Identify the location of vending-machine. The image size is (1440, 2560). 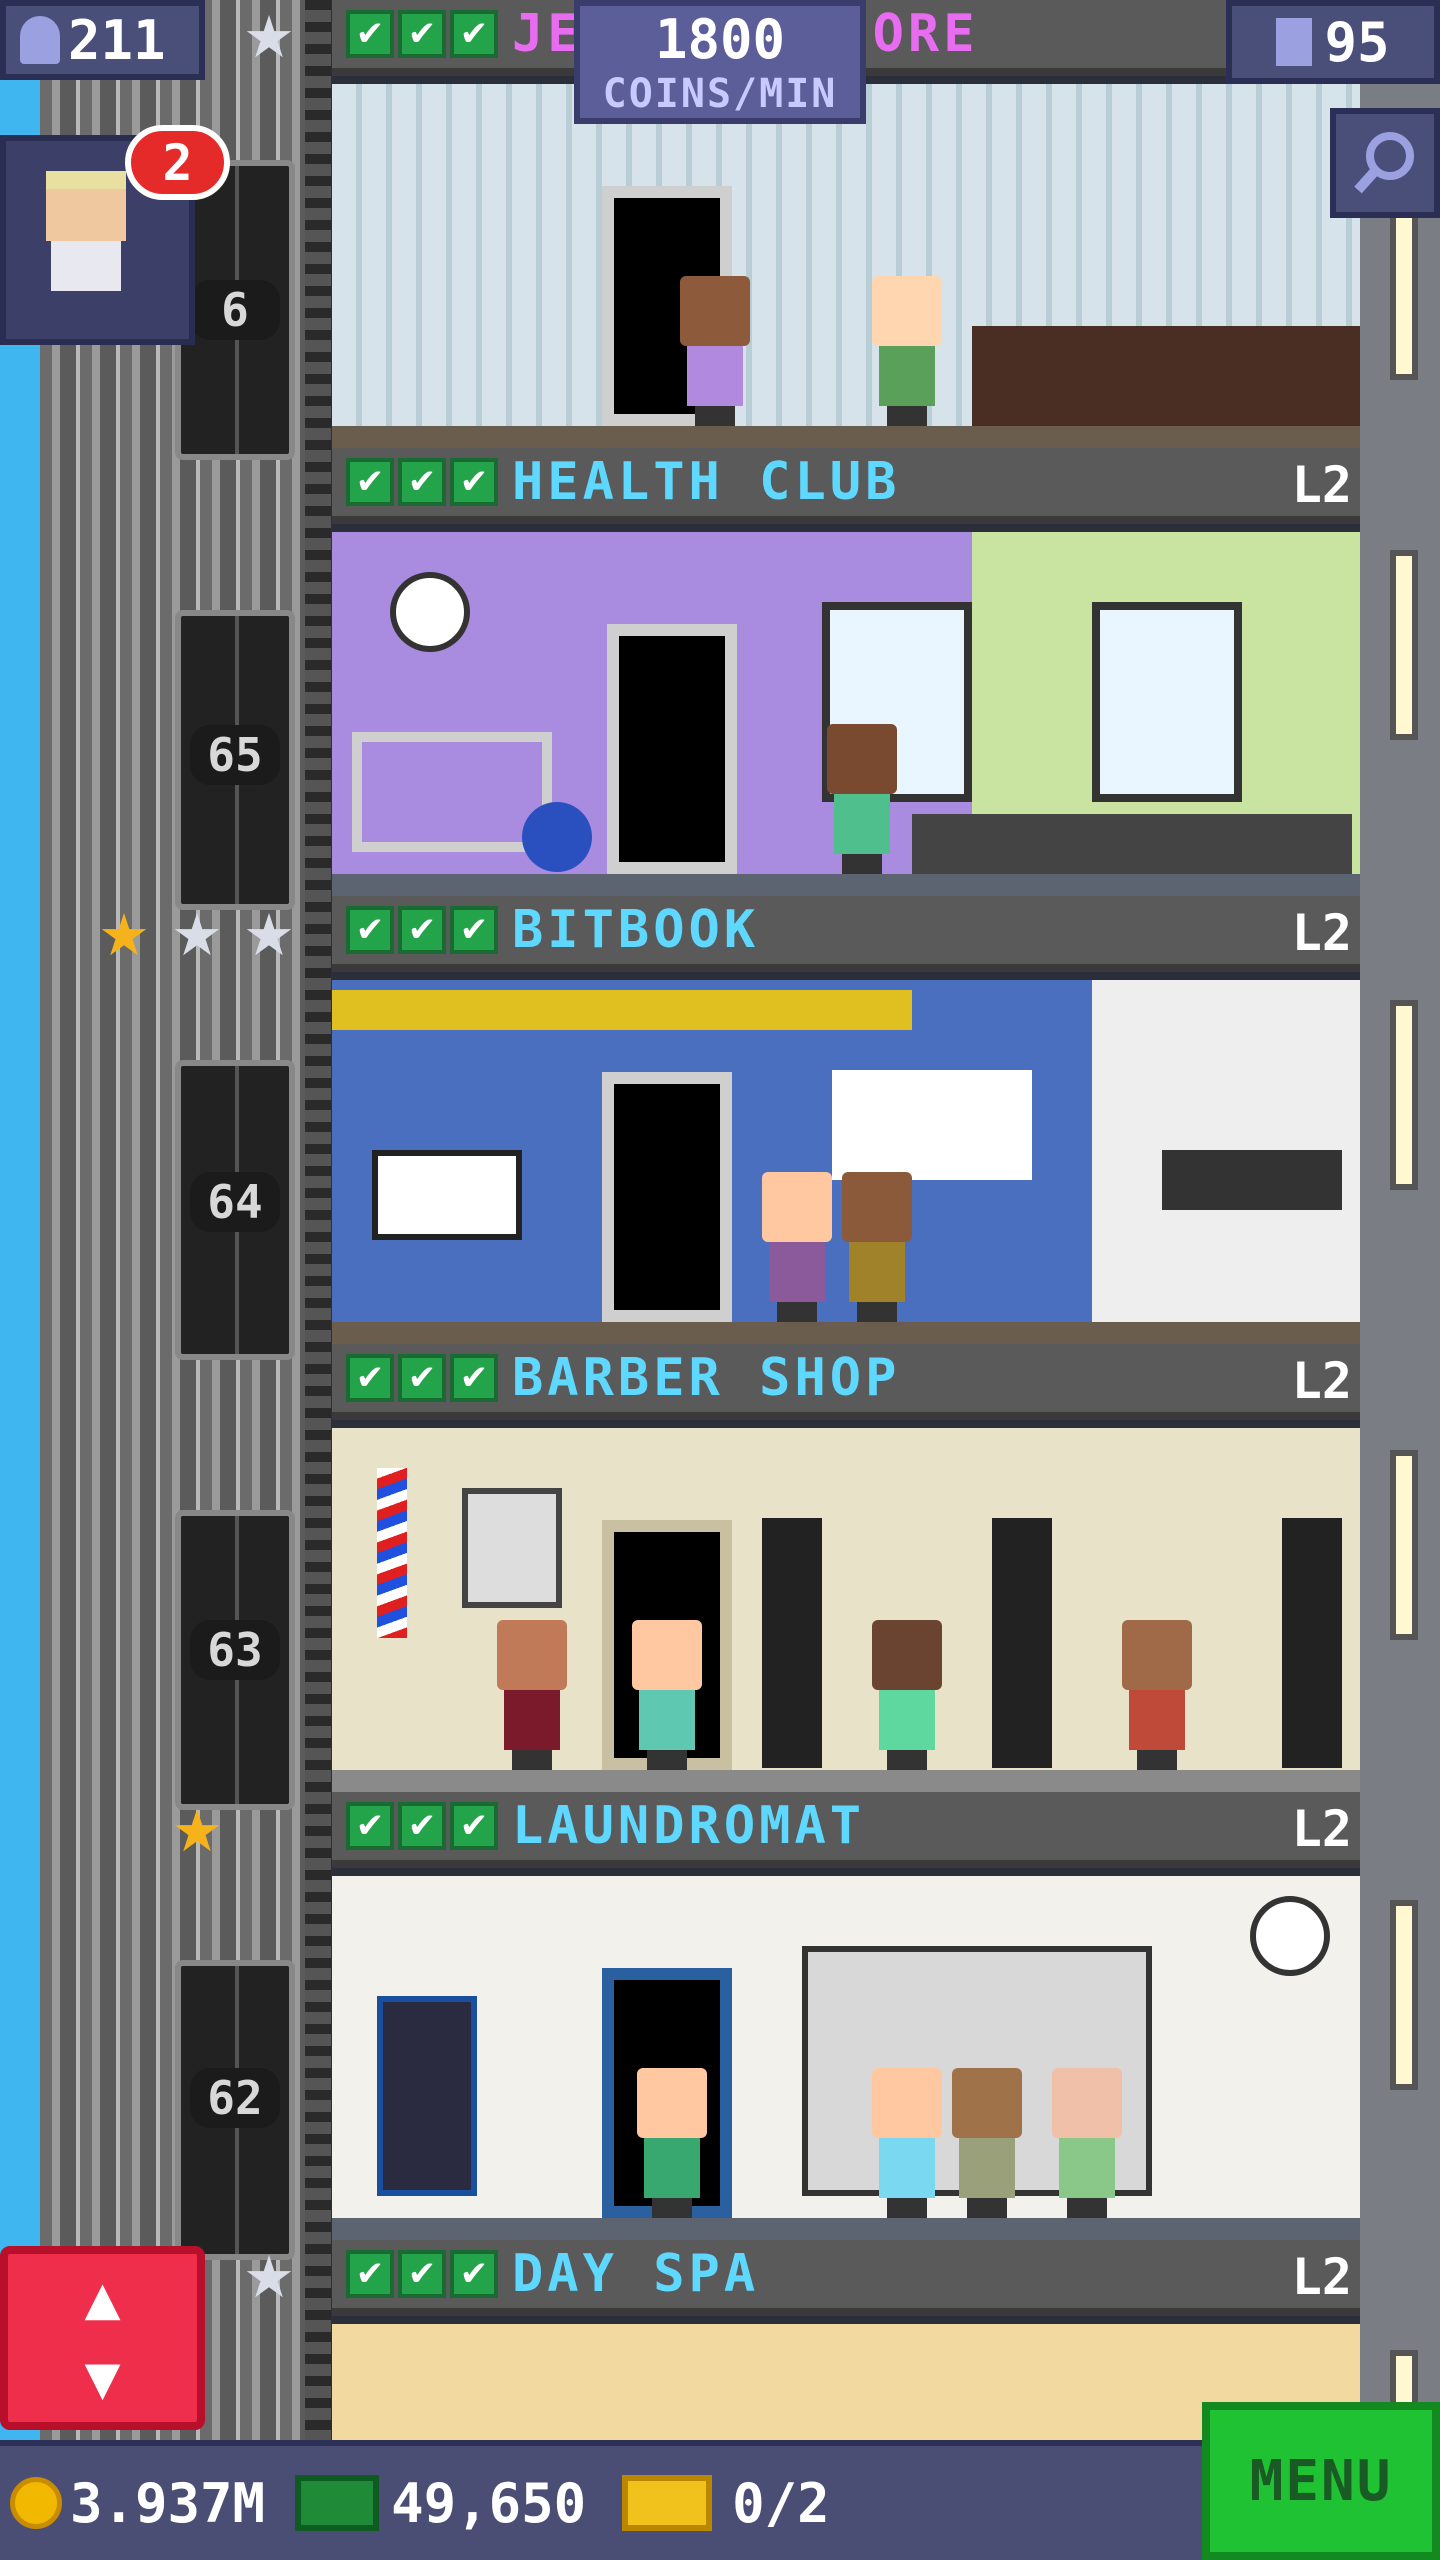
(427, 2096).